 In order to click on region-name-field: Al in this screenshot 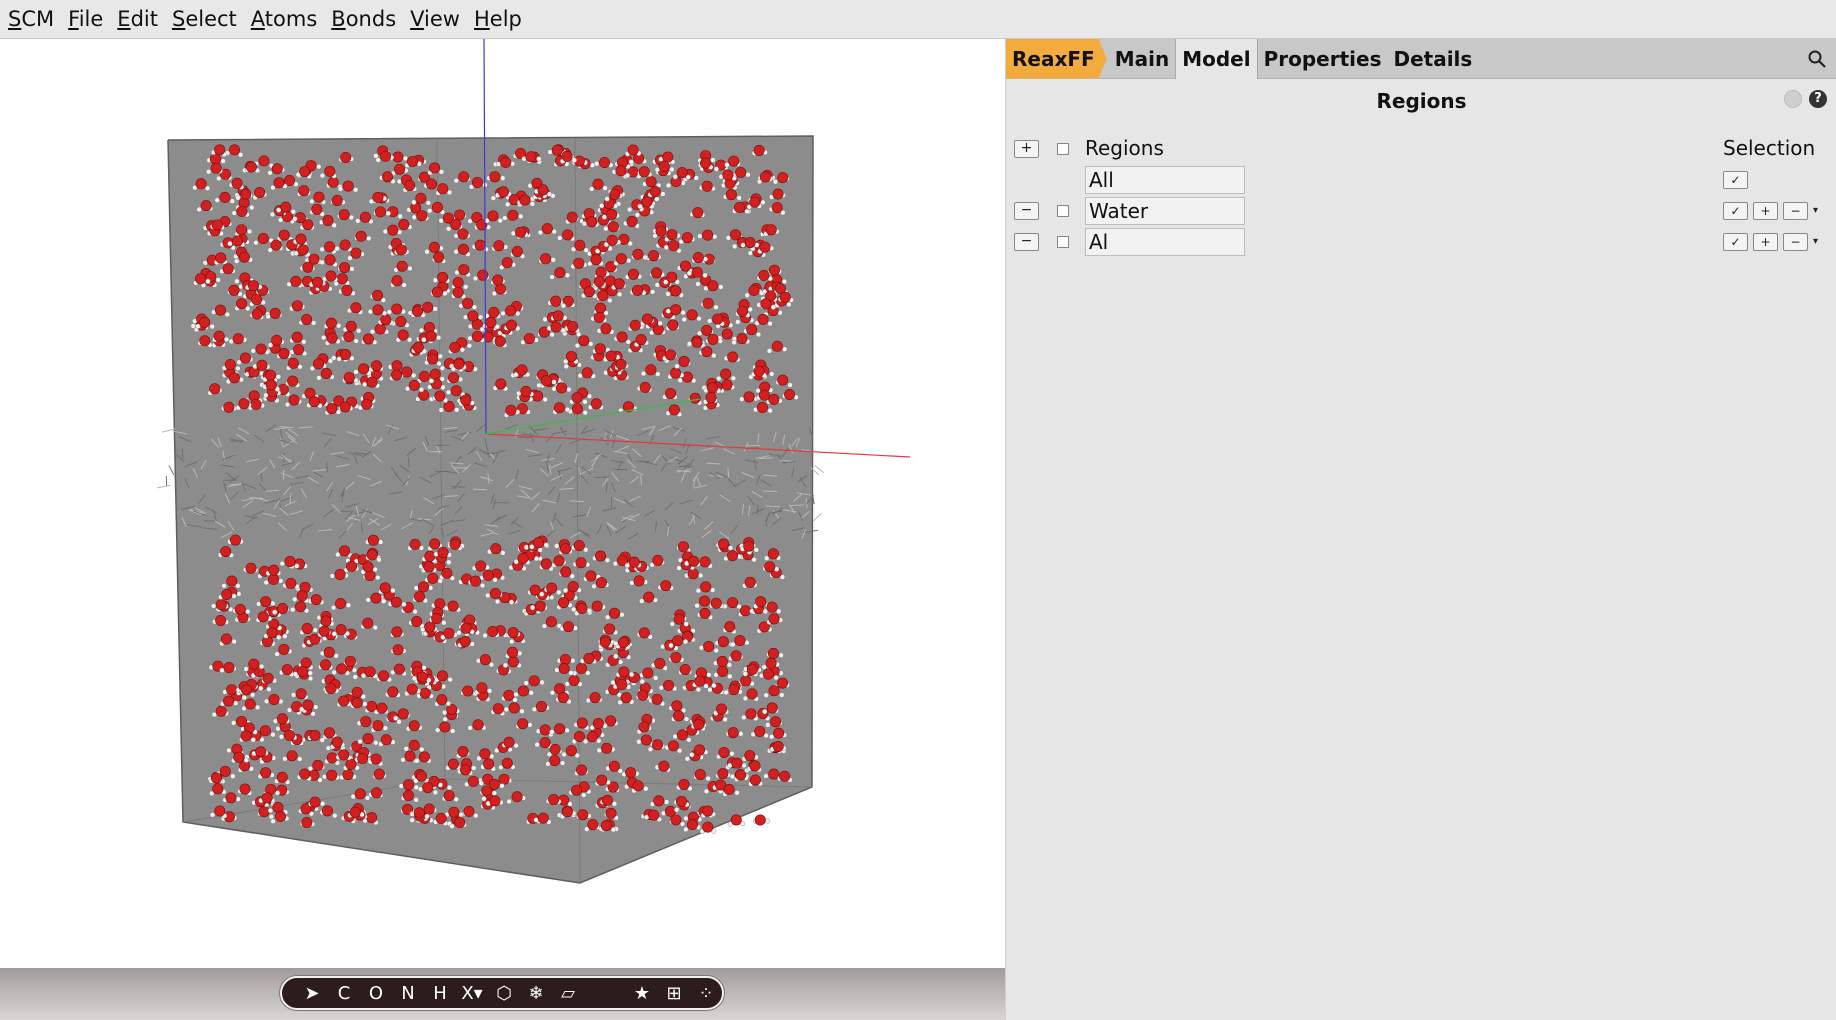, I will do `click(1165, 242)`.